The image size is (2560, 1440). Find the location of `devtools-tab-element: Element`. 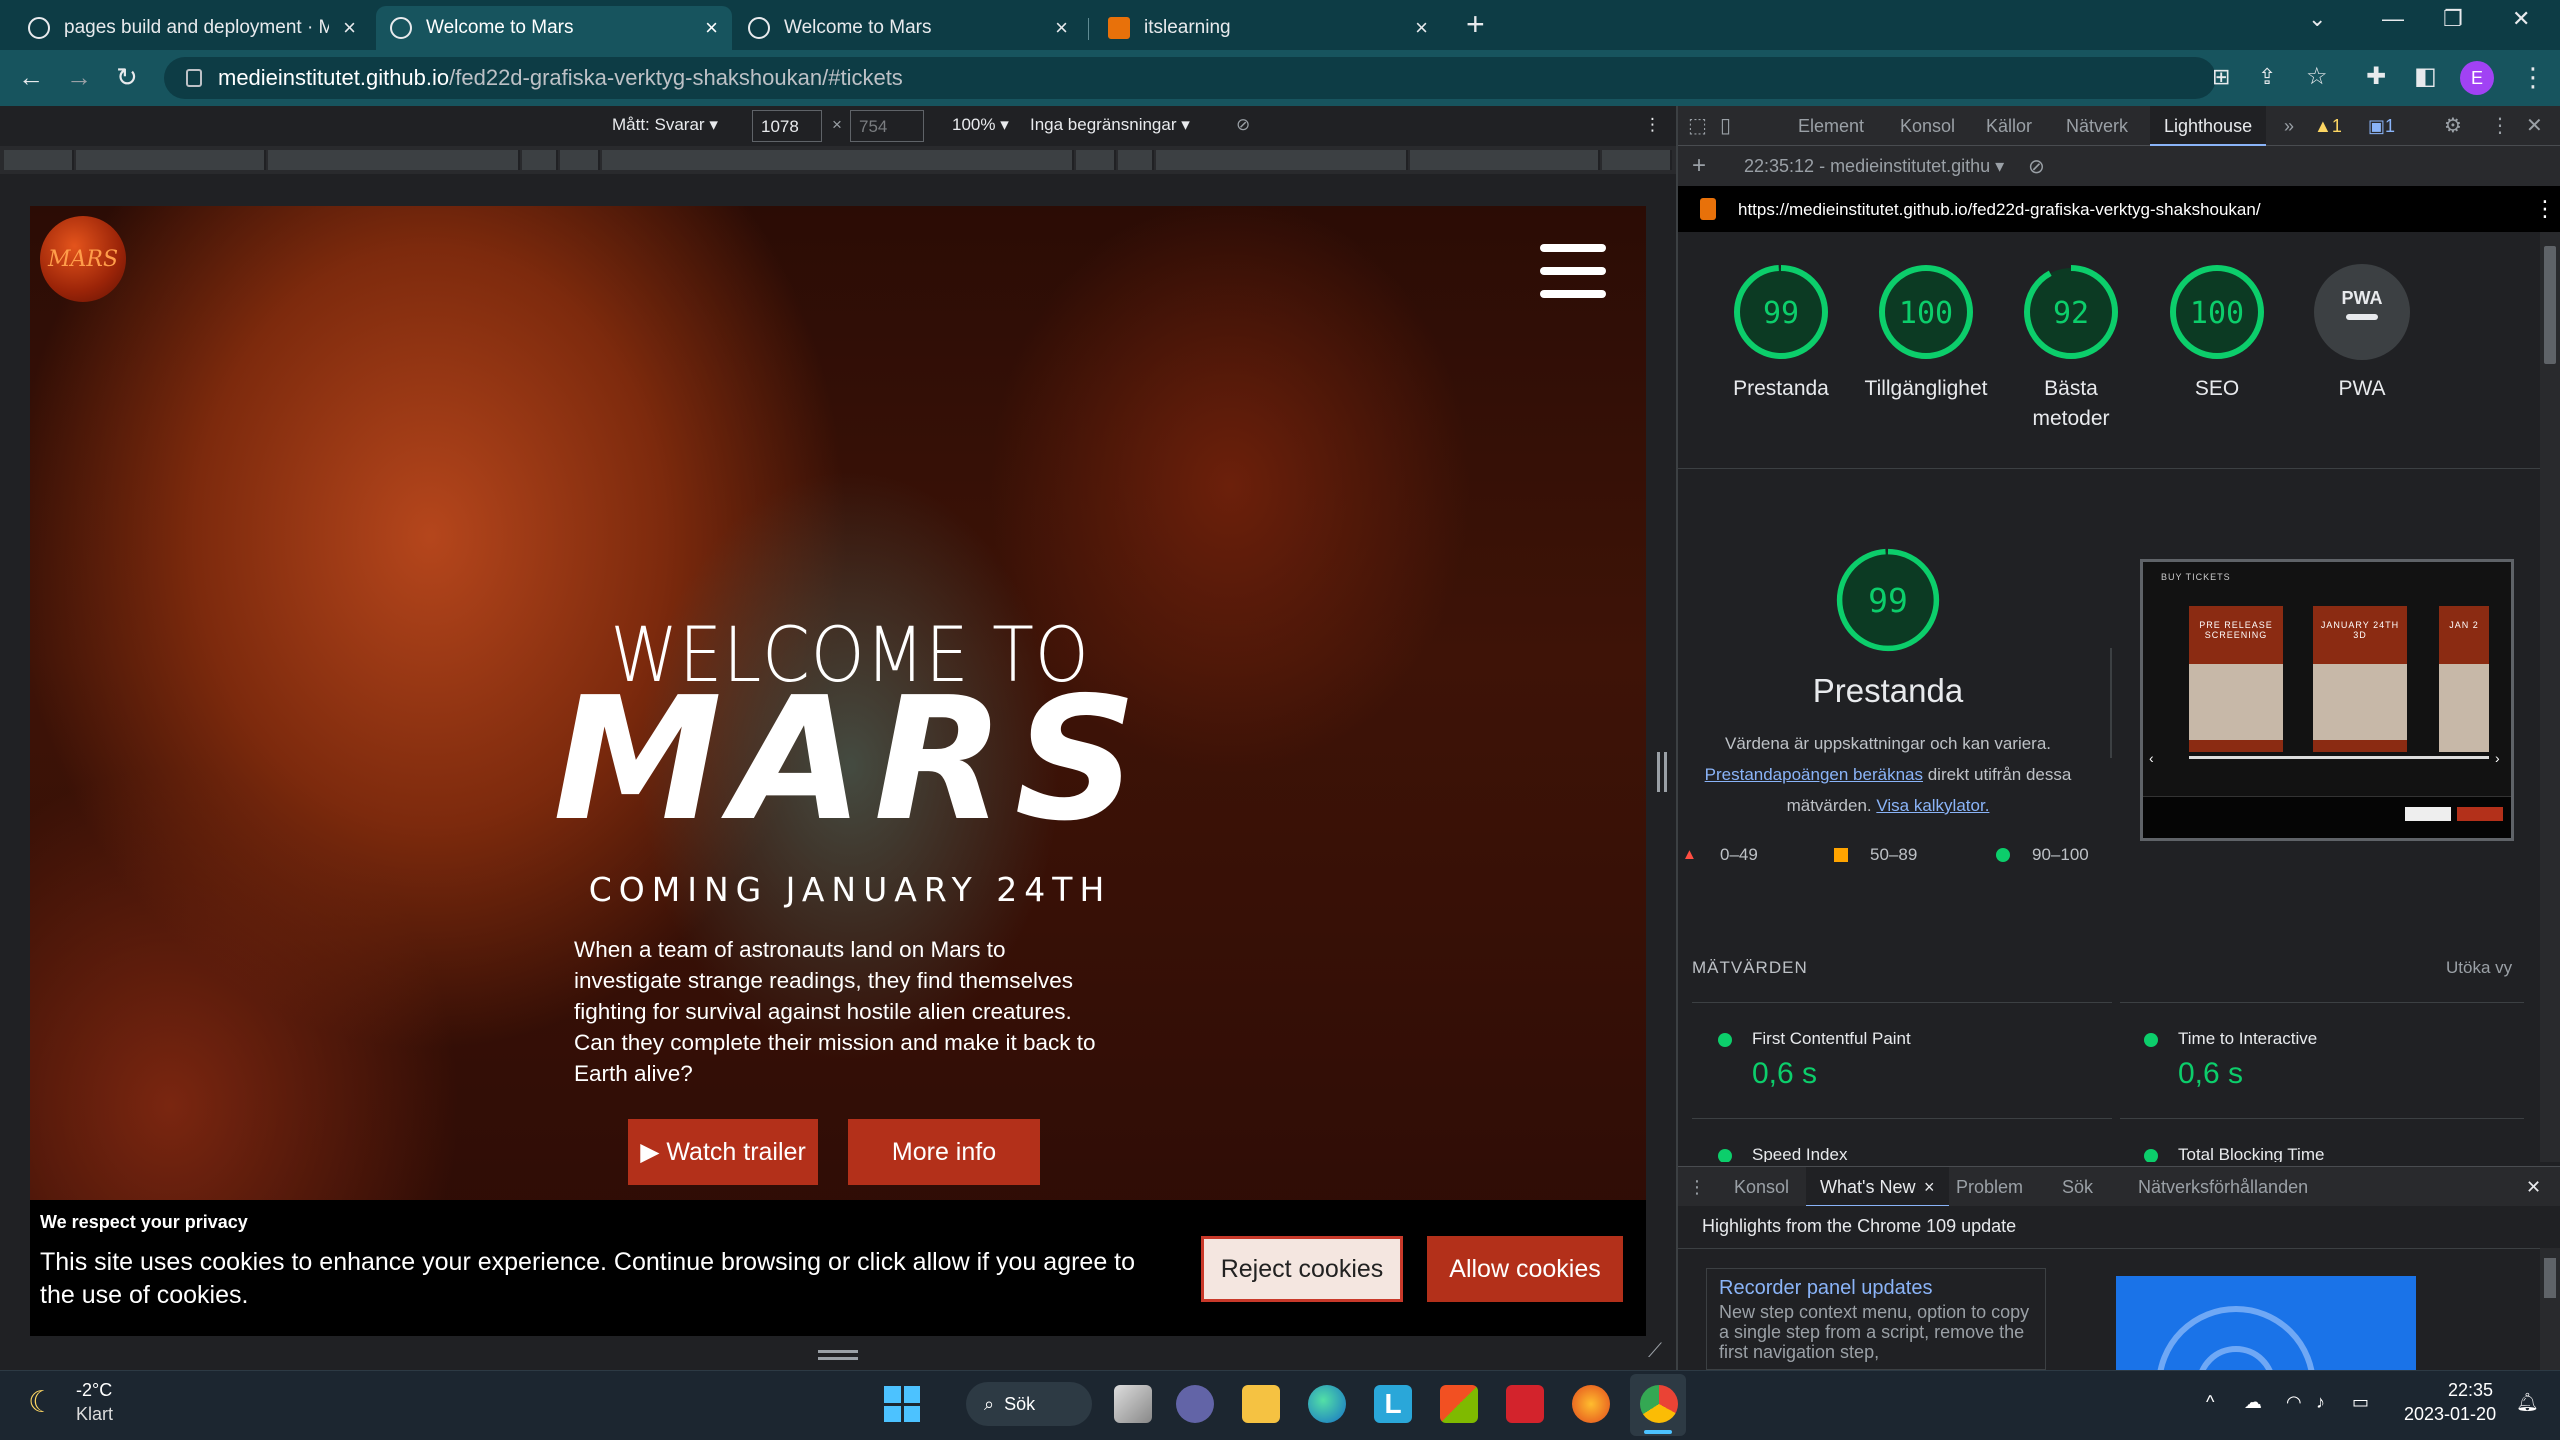

devtools-tab-element: Element is located at coordinates (1831, 126).